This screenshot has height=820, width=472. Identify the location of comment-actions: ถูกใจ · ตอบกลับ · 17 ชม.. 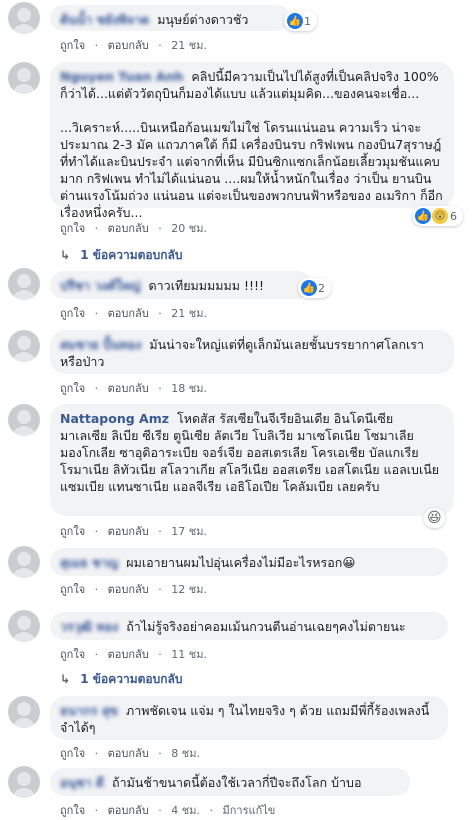
(133, 531).